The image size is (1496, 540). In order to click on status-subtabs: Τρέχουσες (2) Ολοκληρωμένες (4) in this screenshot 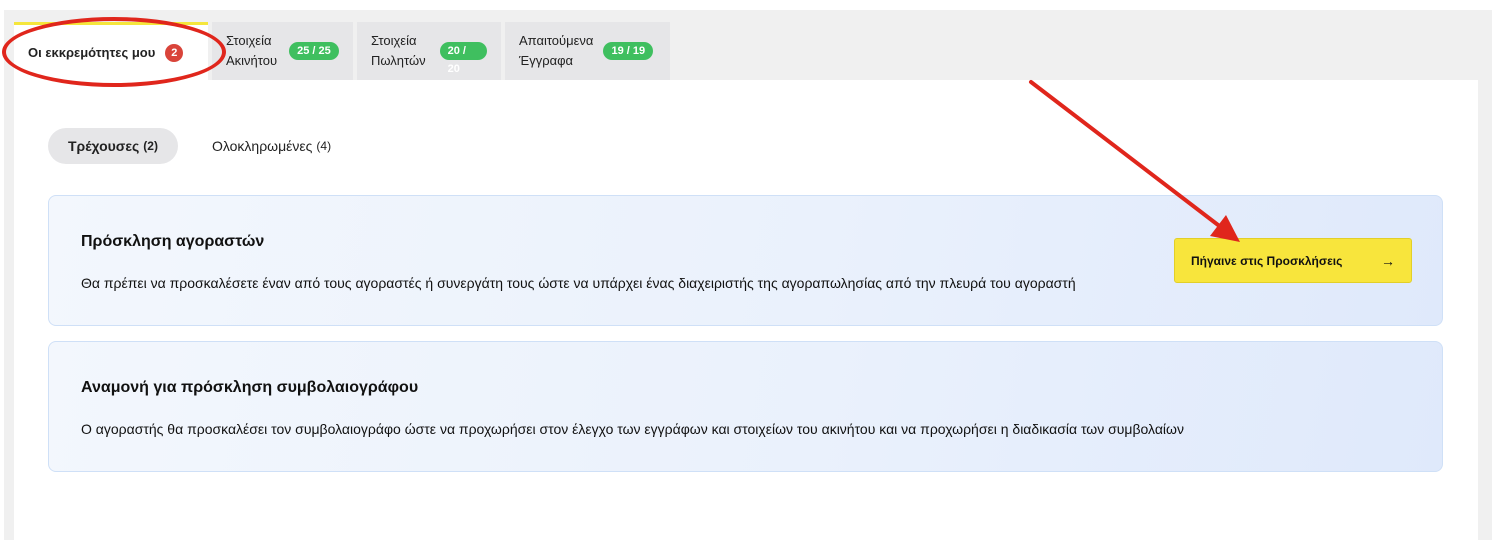, I will do `click(199, 146)`.